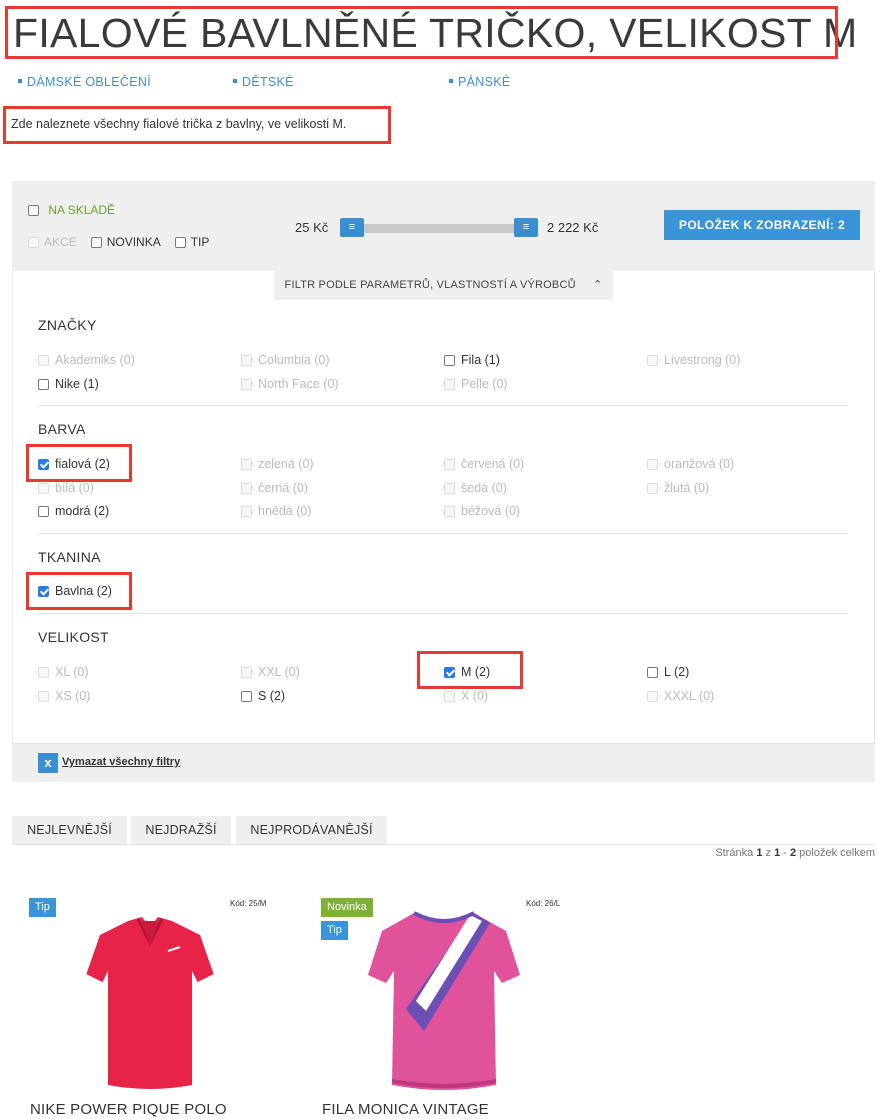 This screenshot has width=890, height=1119. I want to click on filter-option-label: XL (0), so click(72, 672).